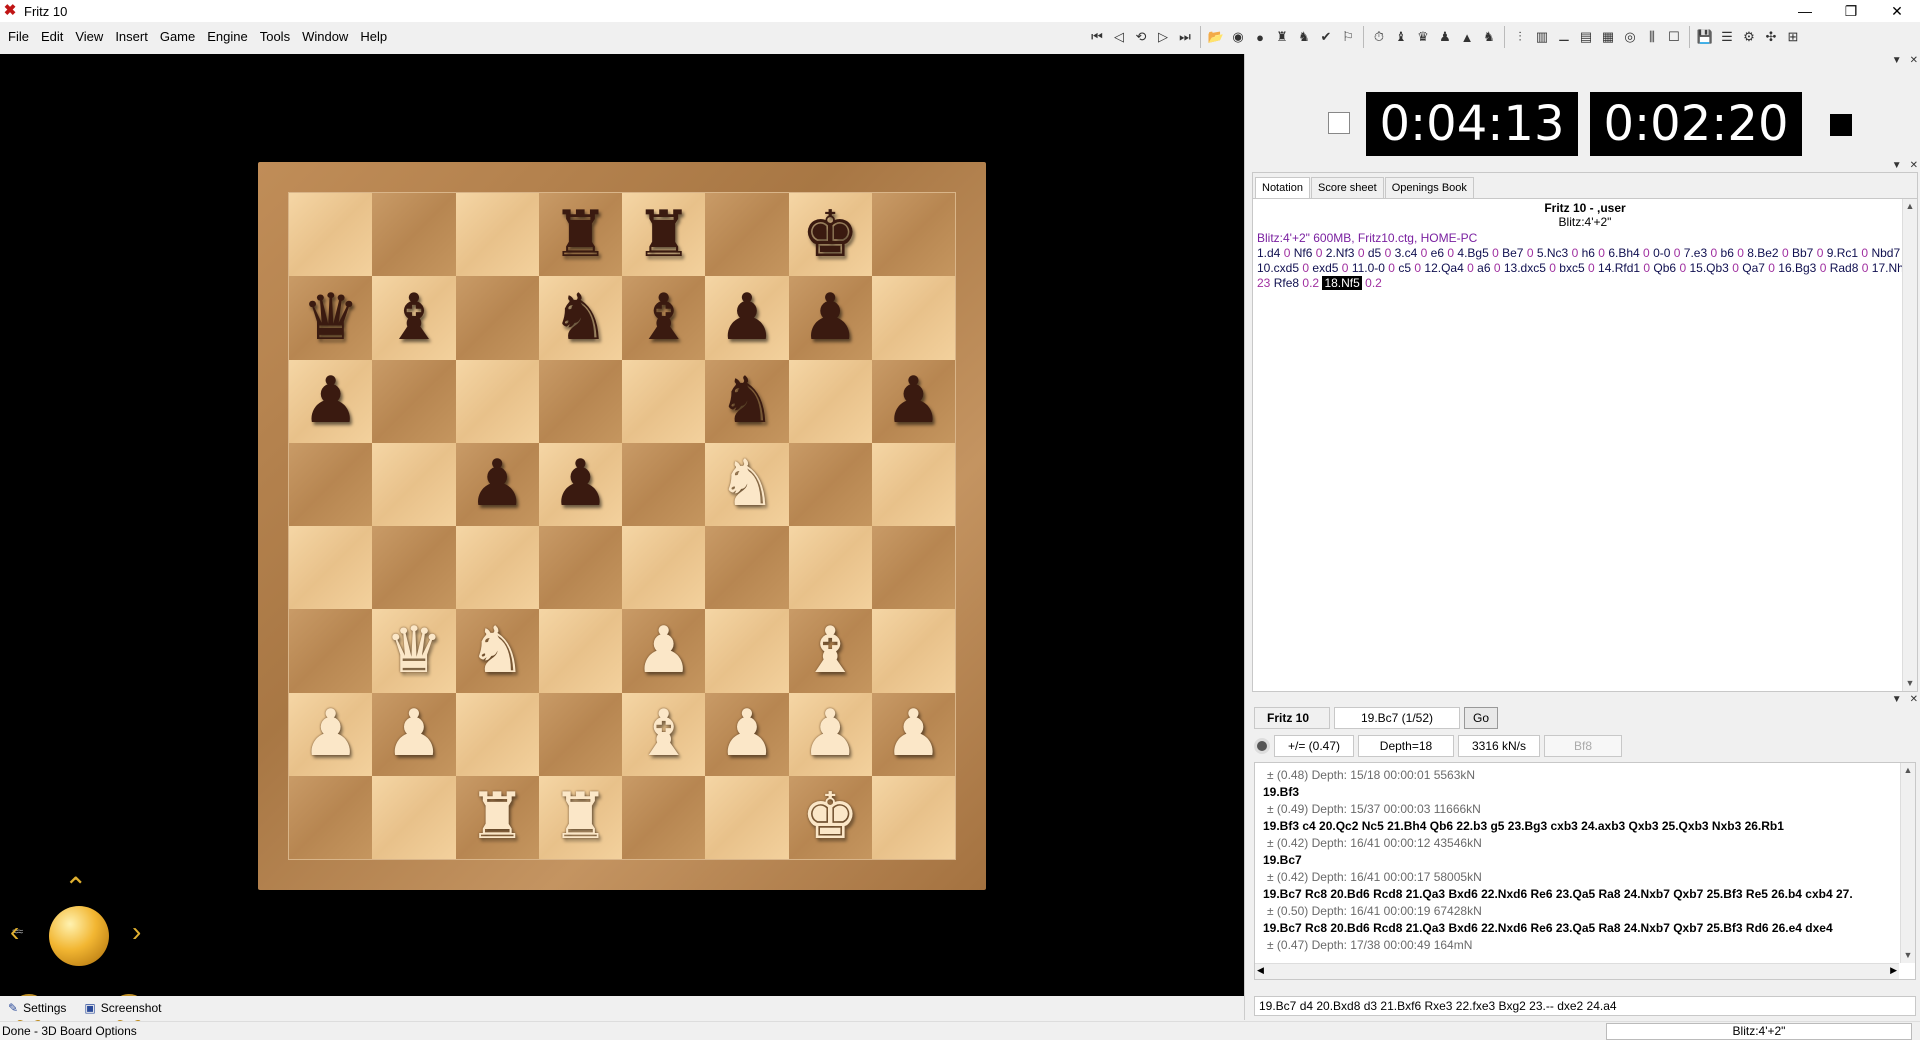 The height and width of the screenshot is (1040, 1920). Describe the element at coordinates (497, 817) in the screenshot. I see `square-c1: ♜` at that location.